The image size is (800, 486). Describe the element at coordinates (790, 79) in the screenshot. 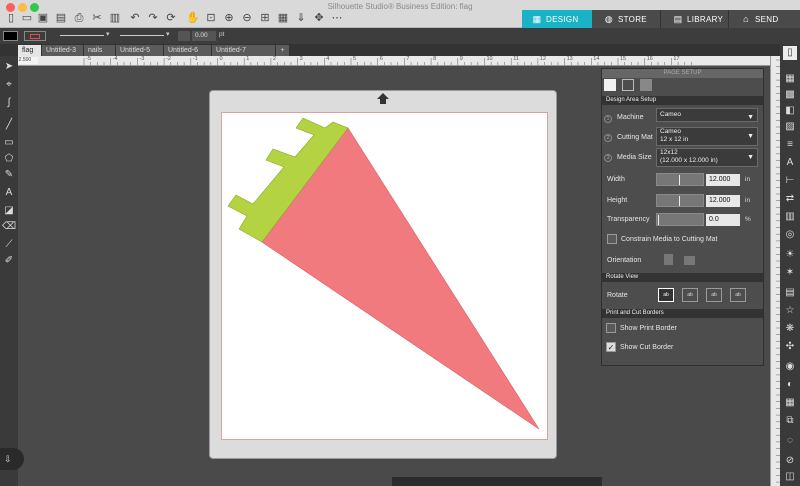

I see `grid-settings-icon: ▦` at that location.